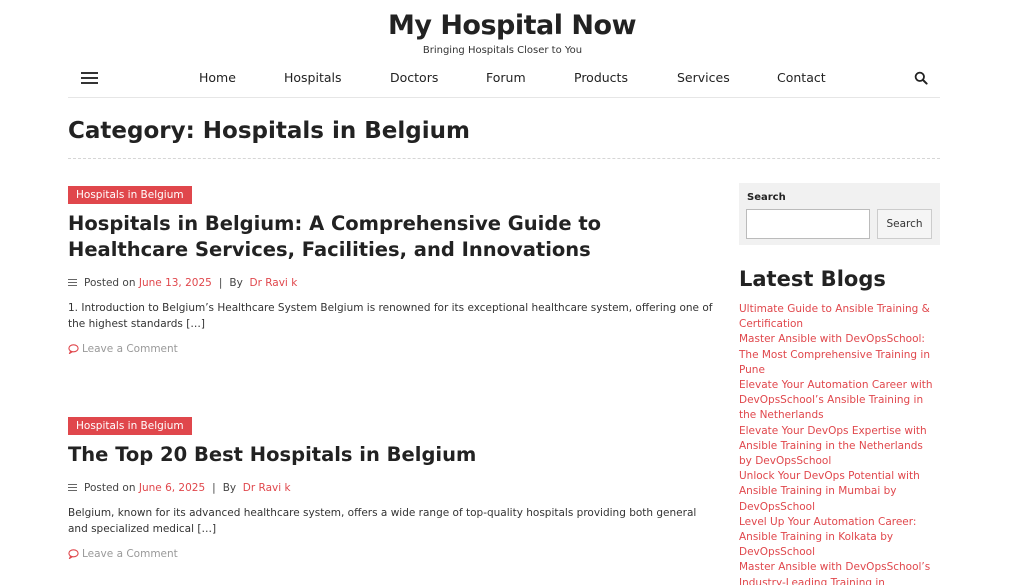 This screenshot has width=1024, height=585. Describe the element at coordinates (921, 78) in the screenshot. I see `search-icon` at that location.